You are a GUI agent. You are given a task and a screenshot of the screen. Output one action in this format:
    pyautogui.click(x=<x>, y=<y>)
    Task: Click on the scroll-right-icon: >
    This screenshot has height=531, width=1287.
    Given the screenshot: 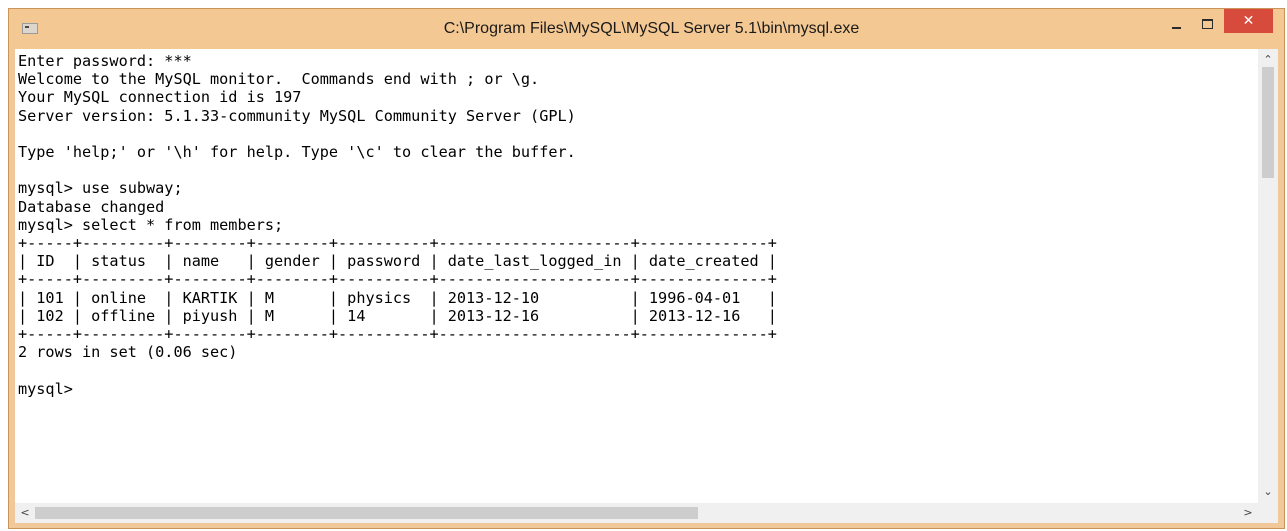 What is the action you would take?
    pyautogui.click(x=1248, y=513)
    